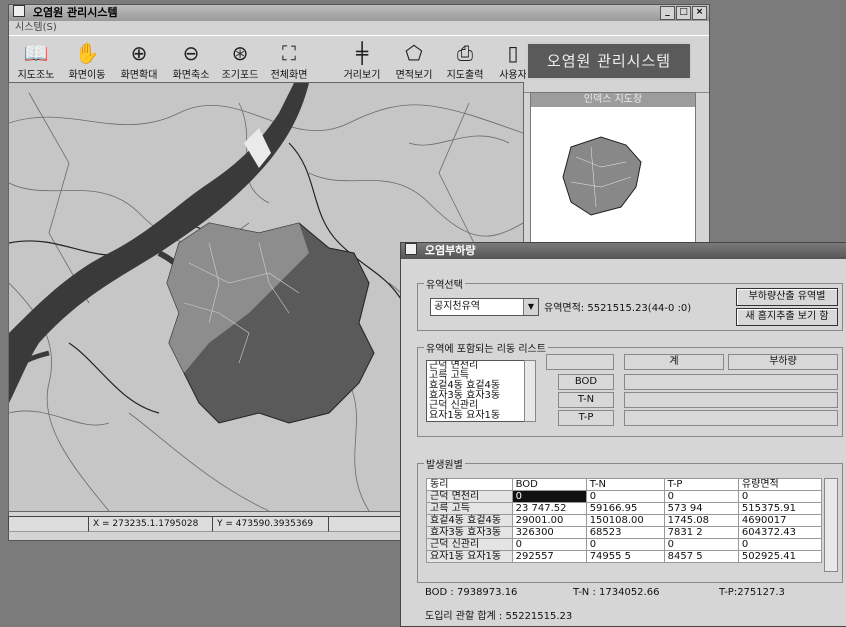 The height and width of the screenshot is (627, 846). What do you see at coordinates (191, 53) in the screenshot?
I see `zoom-out-icon: ⊖` at bounding box center [191, 53].